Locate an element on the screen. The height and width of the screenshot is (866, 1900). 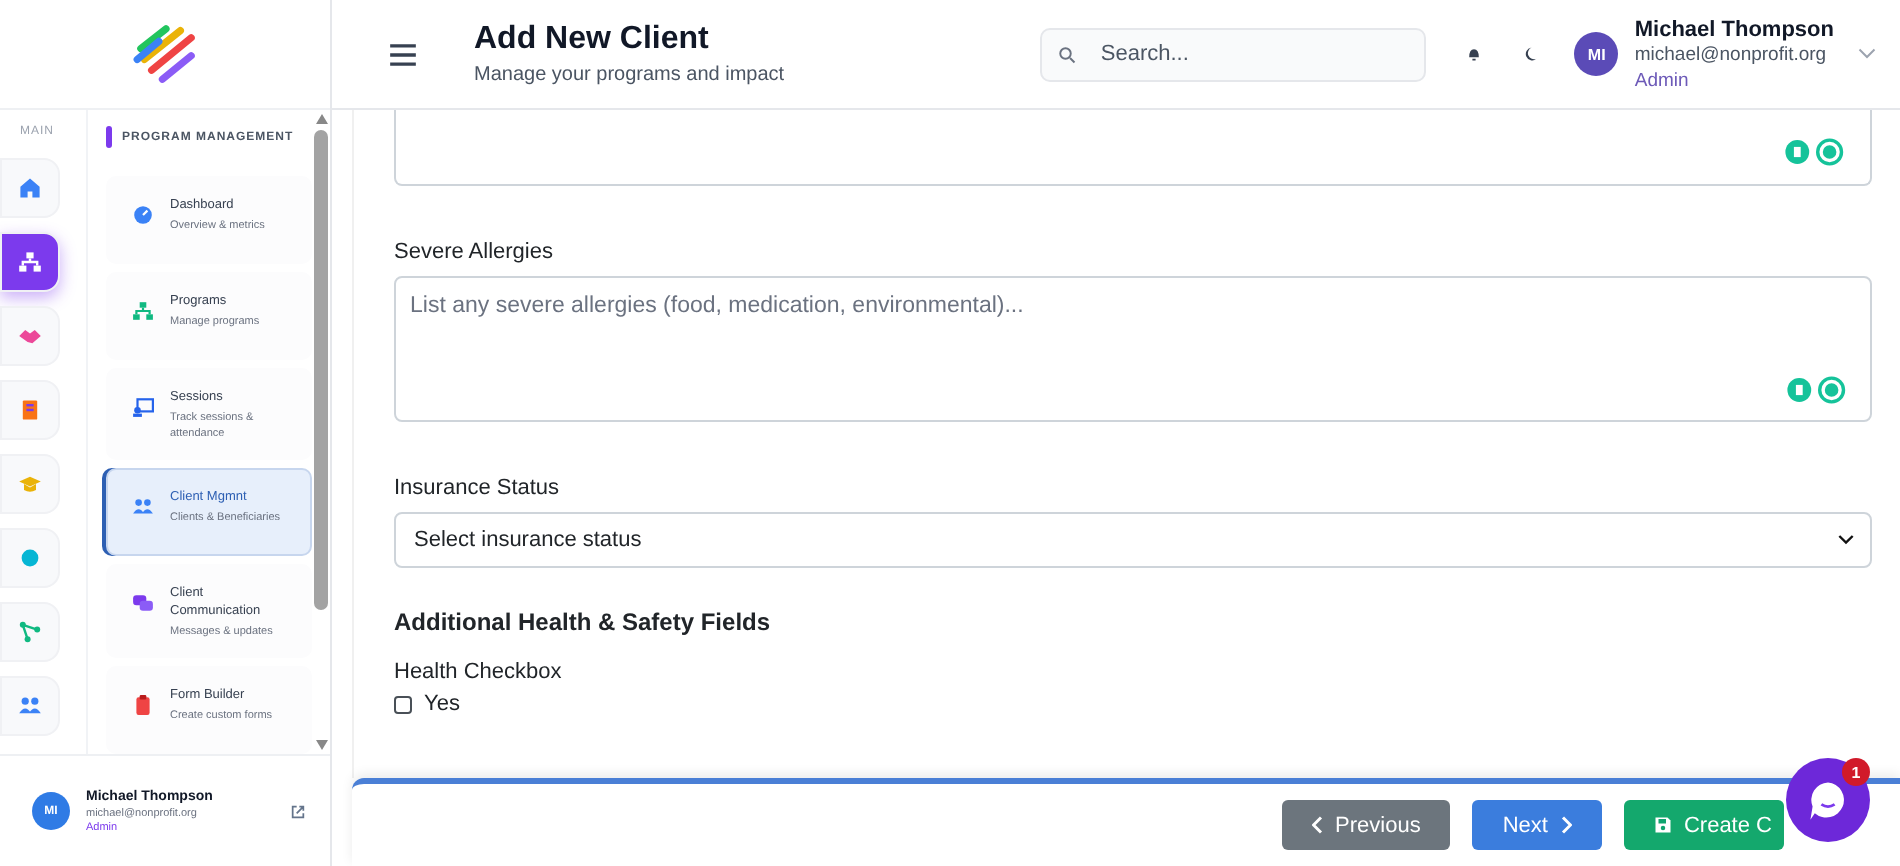
user-role: Admin is located at coordinates (1662, 80).